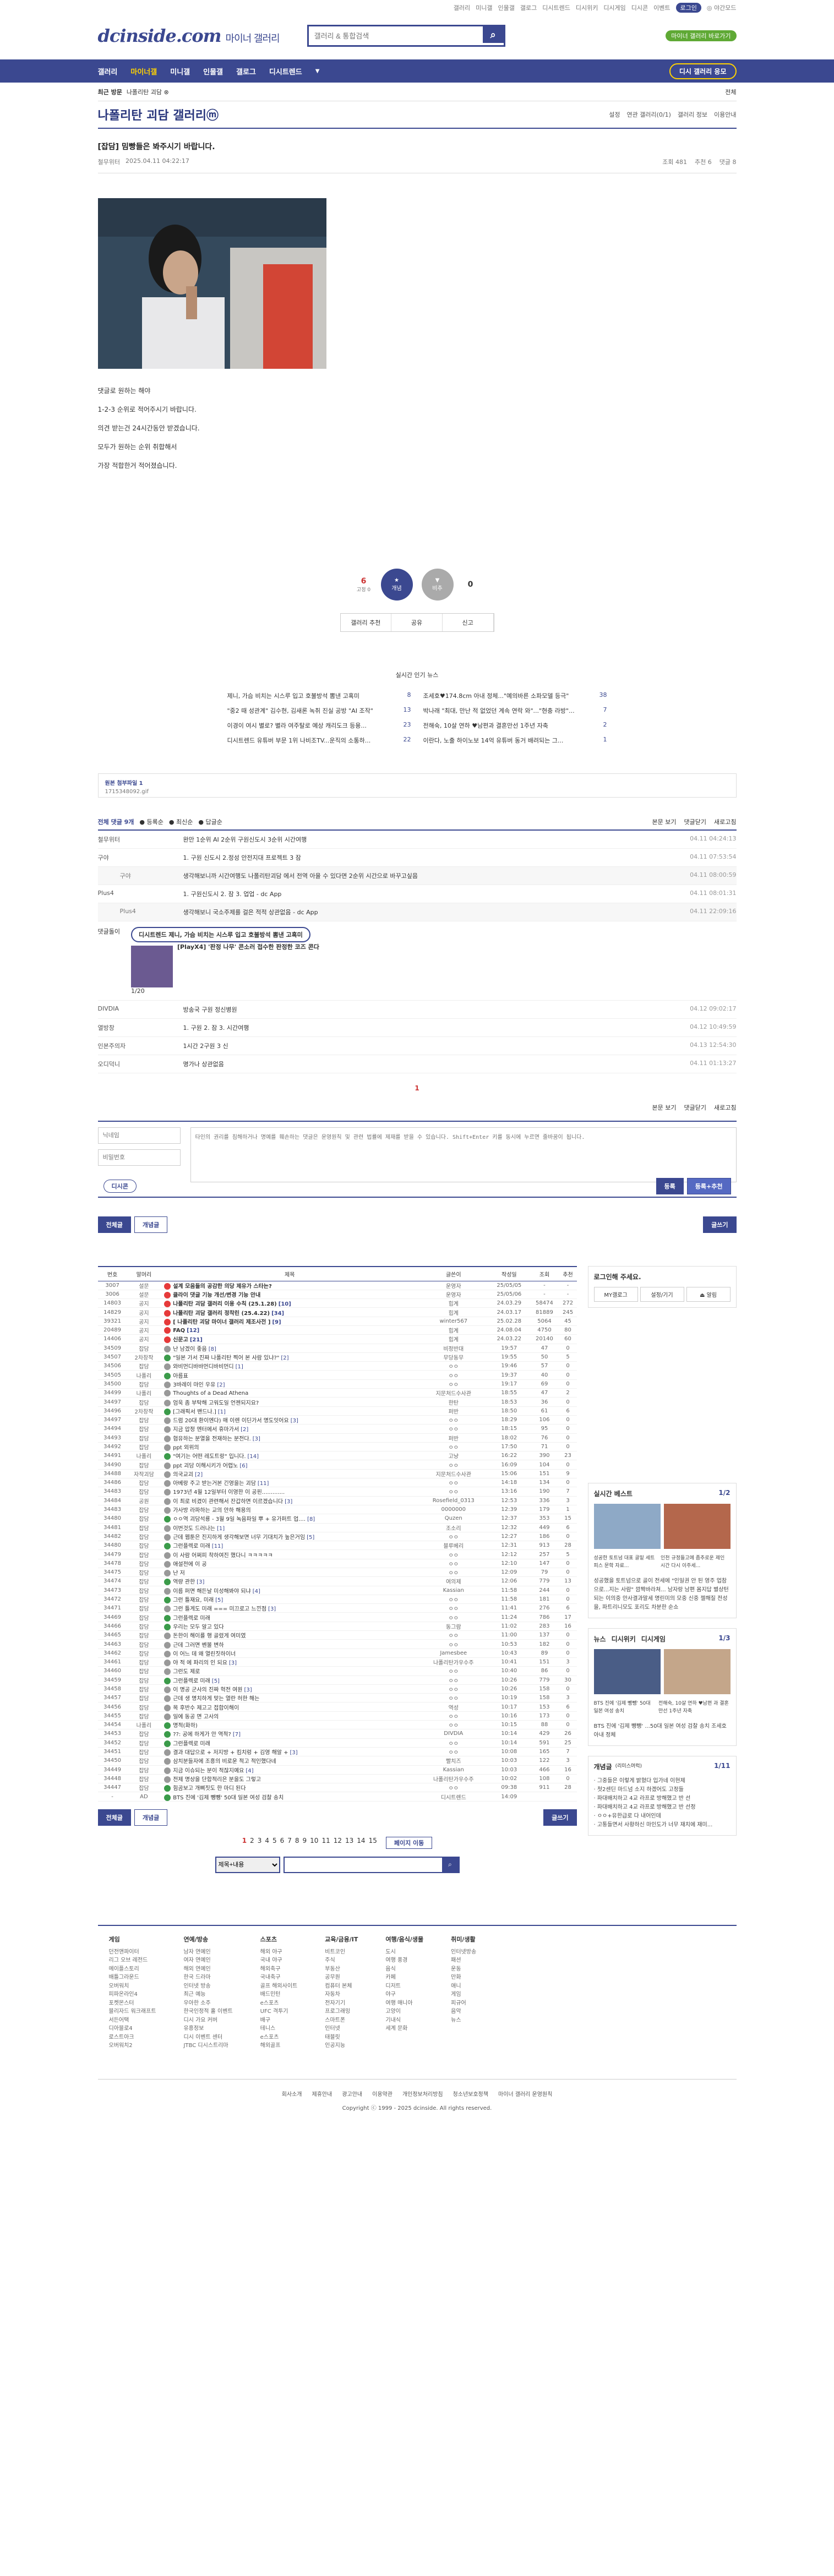 This screenshot has height=2576, width=834. I want to click on hot-news-item: 이경이 여시 별로? 별라 여주탈로 예상 캐리도크 등용... 23, so click(319, 725).